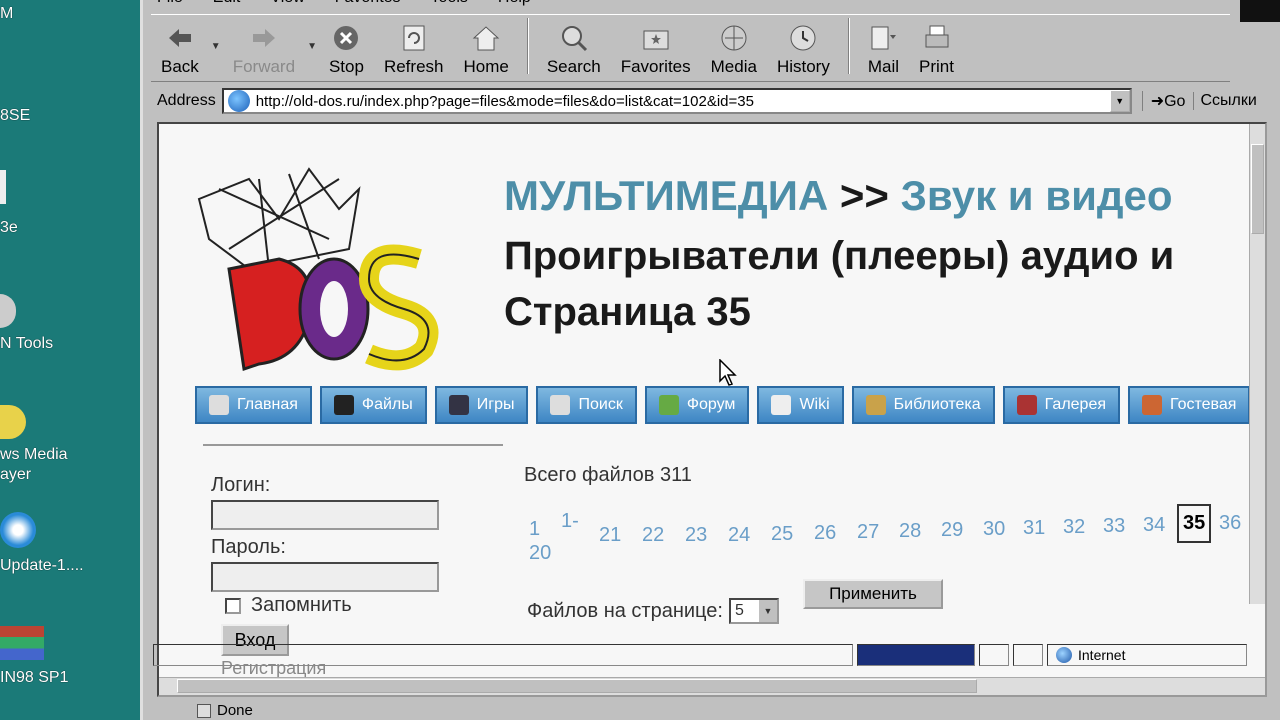 The width and height of the screenshot is (1280, 720). Describe the element at coordinates (656, 46) in the screenshot. I see `favorites-button: Favorites` at that location.